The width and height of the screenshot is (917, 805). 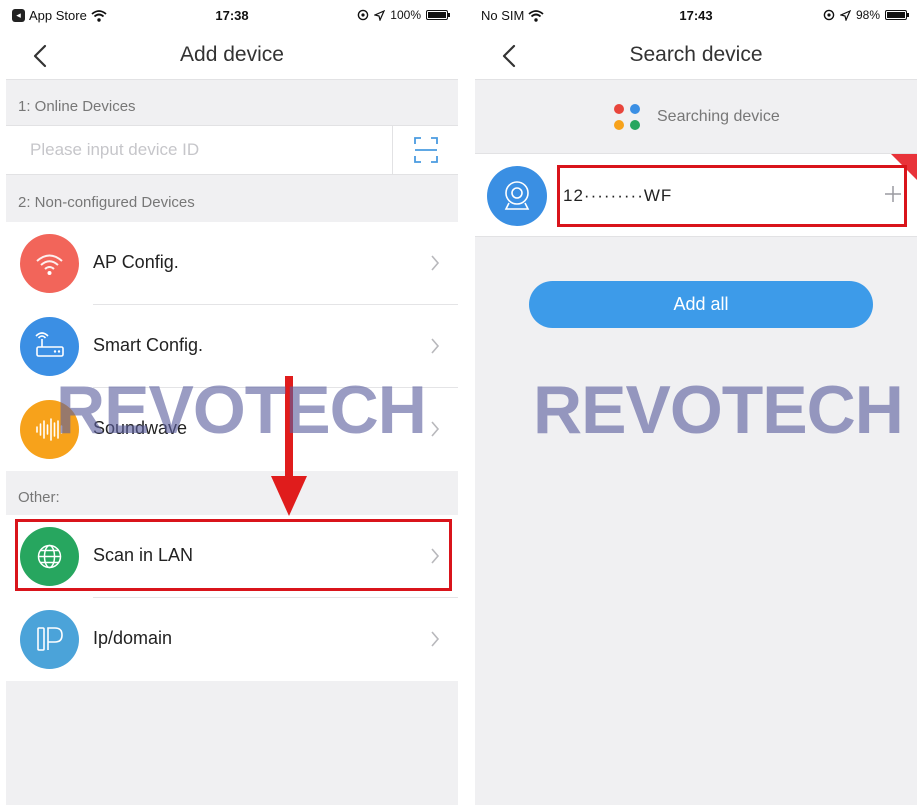 I want to click on navigation-bar: Add device, so click(x=232, y=56).